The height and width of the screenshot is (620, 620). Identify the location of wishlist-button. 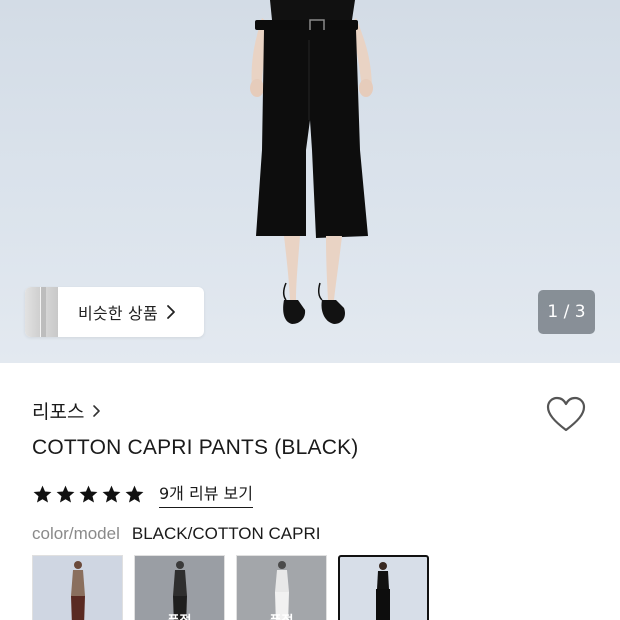
(566, 415).